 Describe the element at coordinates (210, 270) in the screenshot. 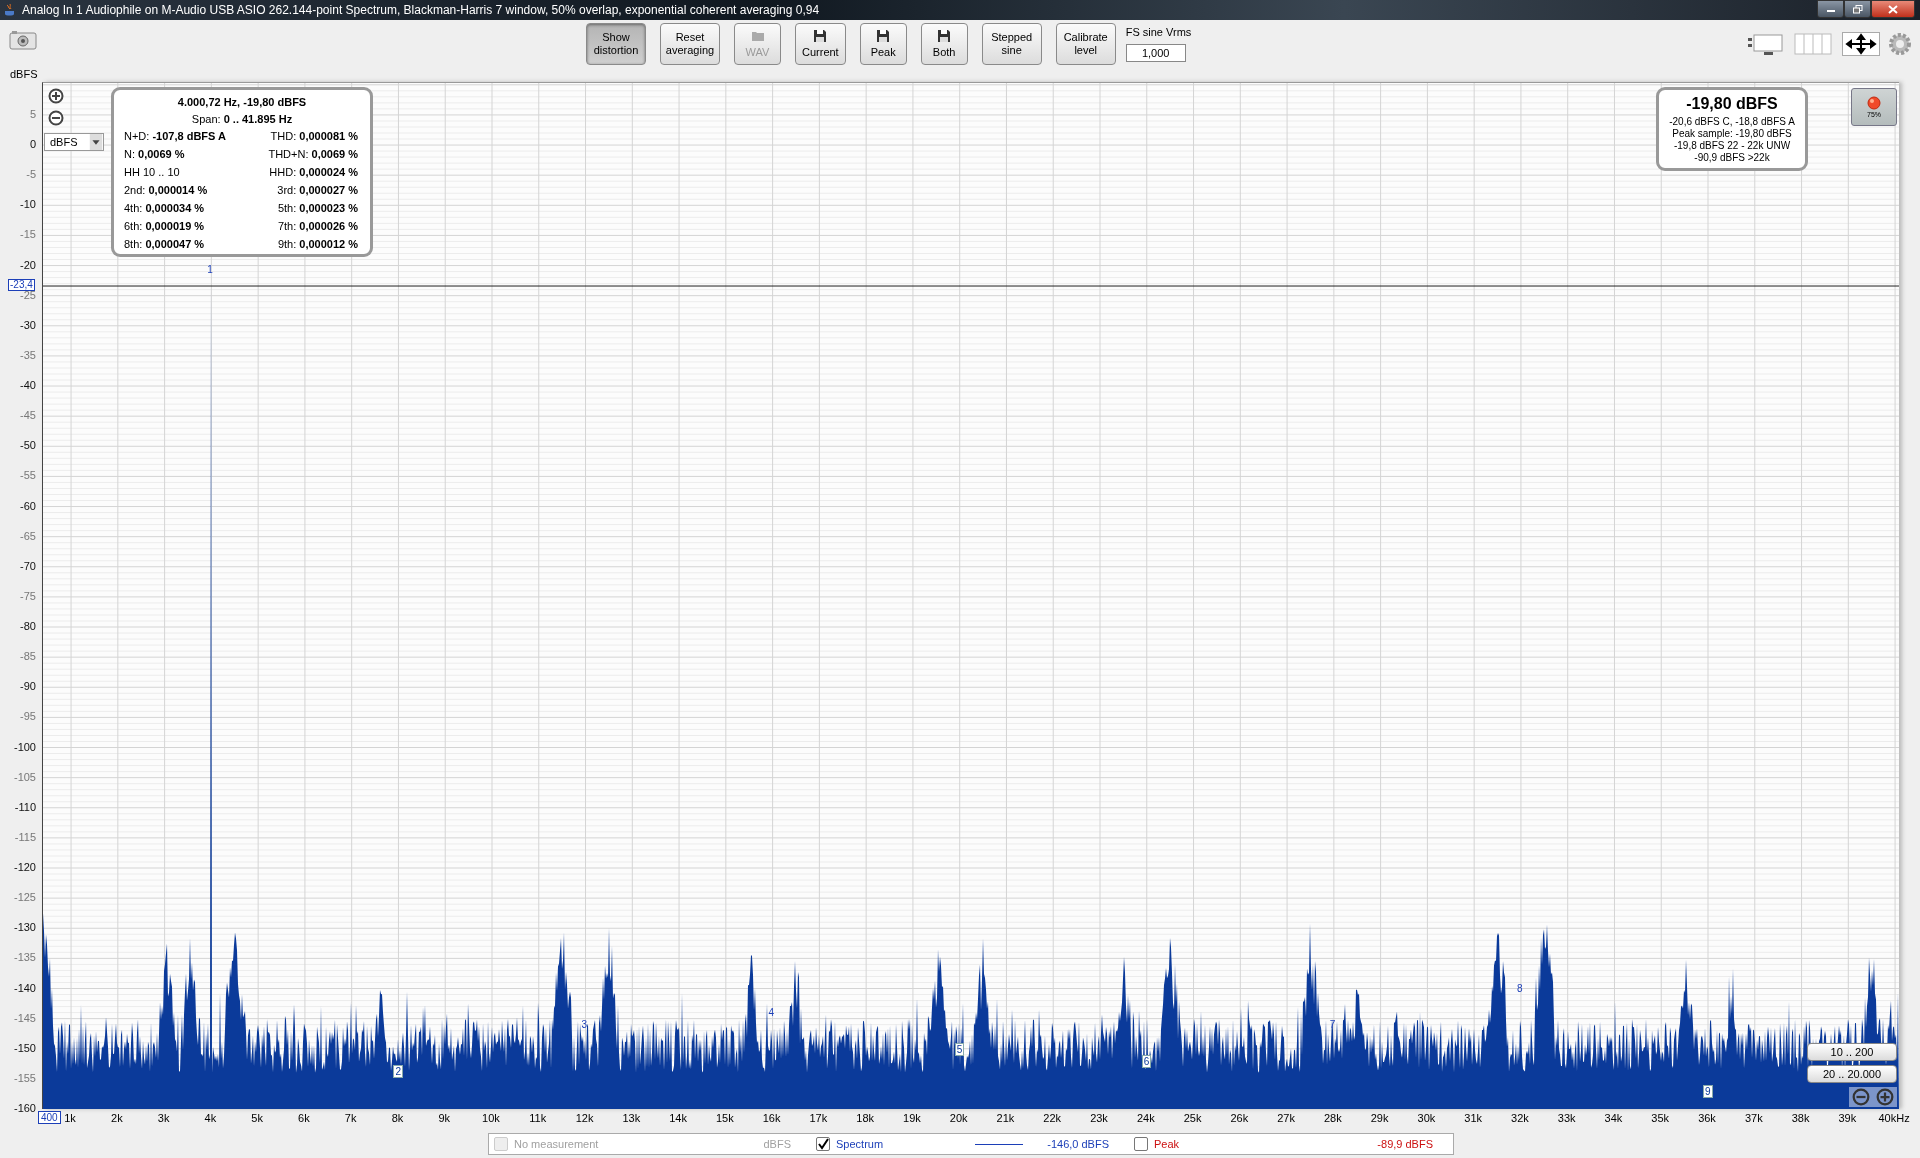

I see `harmonic-marker: 1` at that location.